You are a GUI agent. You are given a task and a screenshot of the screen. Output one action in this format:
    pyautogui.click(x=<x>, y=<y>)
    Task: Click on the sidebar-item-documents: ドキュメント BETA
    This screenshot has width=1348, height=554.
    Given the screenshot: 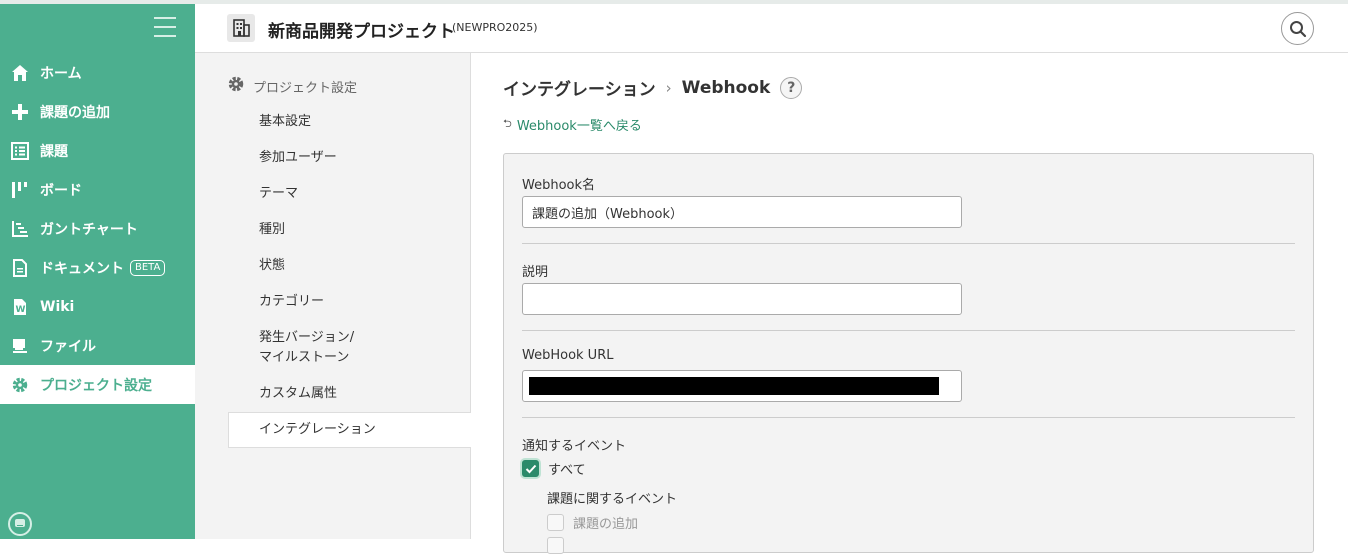 What is the action you would take?
    pyautogui.click(x=97, y=267)
    